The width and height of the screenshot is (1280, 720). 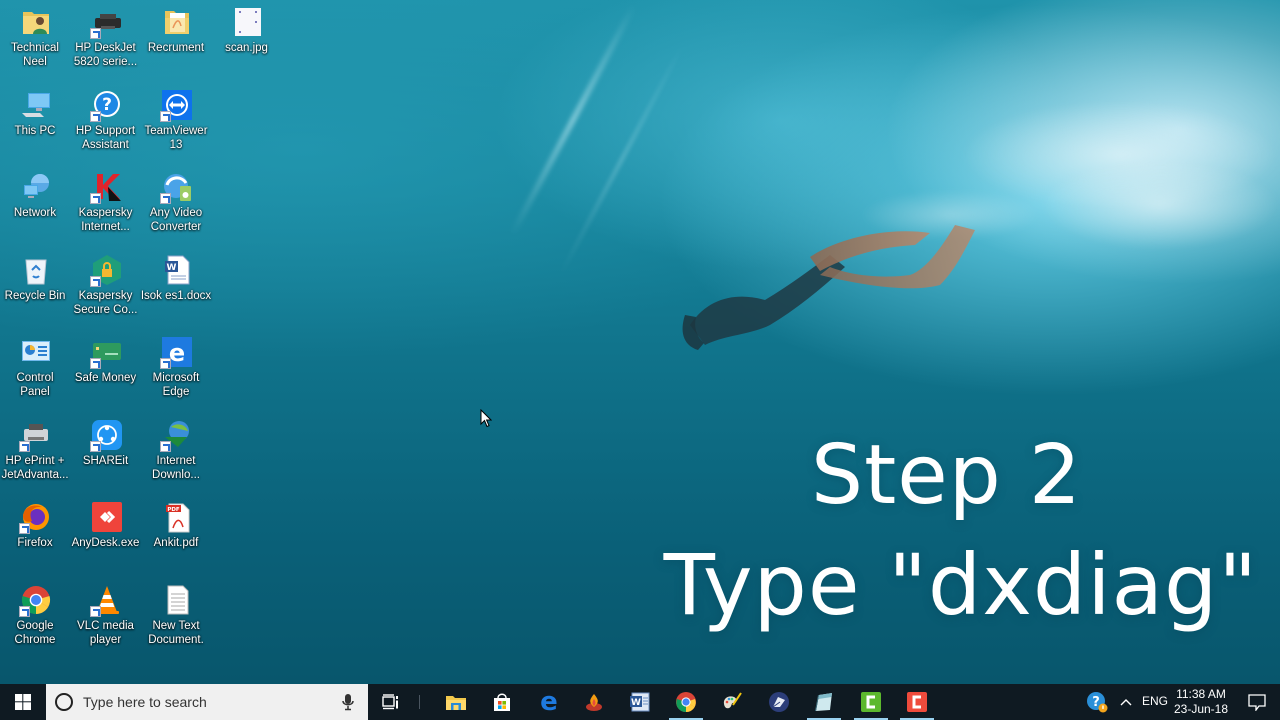 What do you see at coordinates (36, 124) in the screenshot?
I see `desktop-icon: This PC` at bounding box center [36, 124].